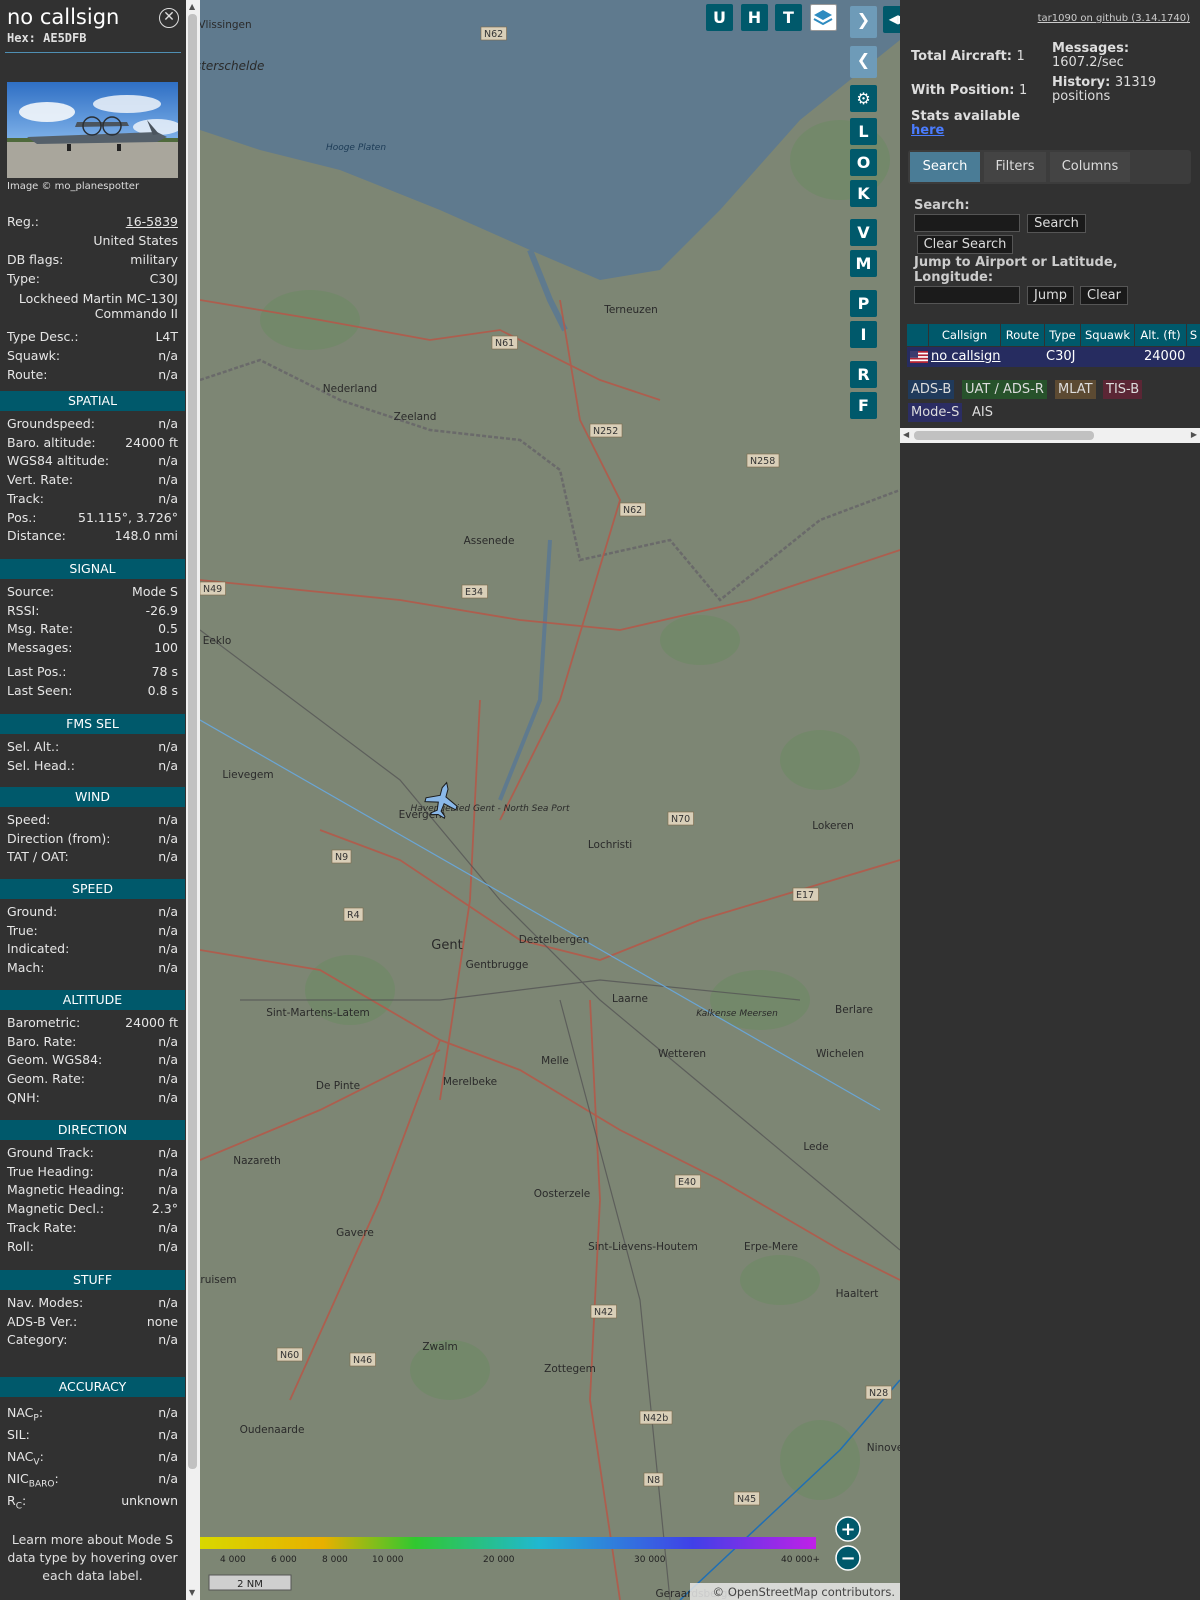 The image size is (1200, 1600). I want to click on search-input, so click(967, 223).